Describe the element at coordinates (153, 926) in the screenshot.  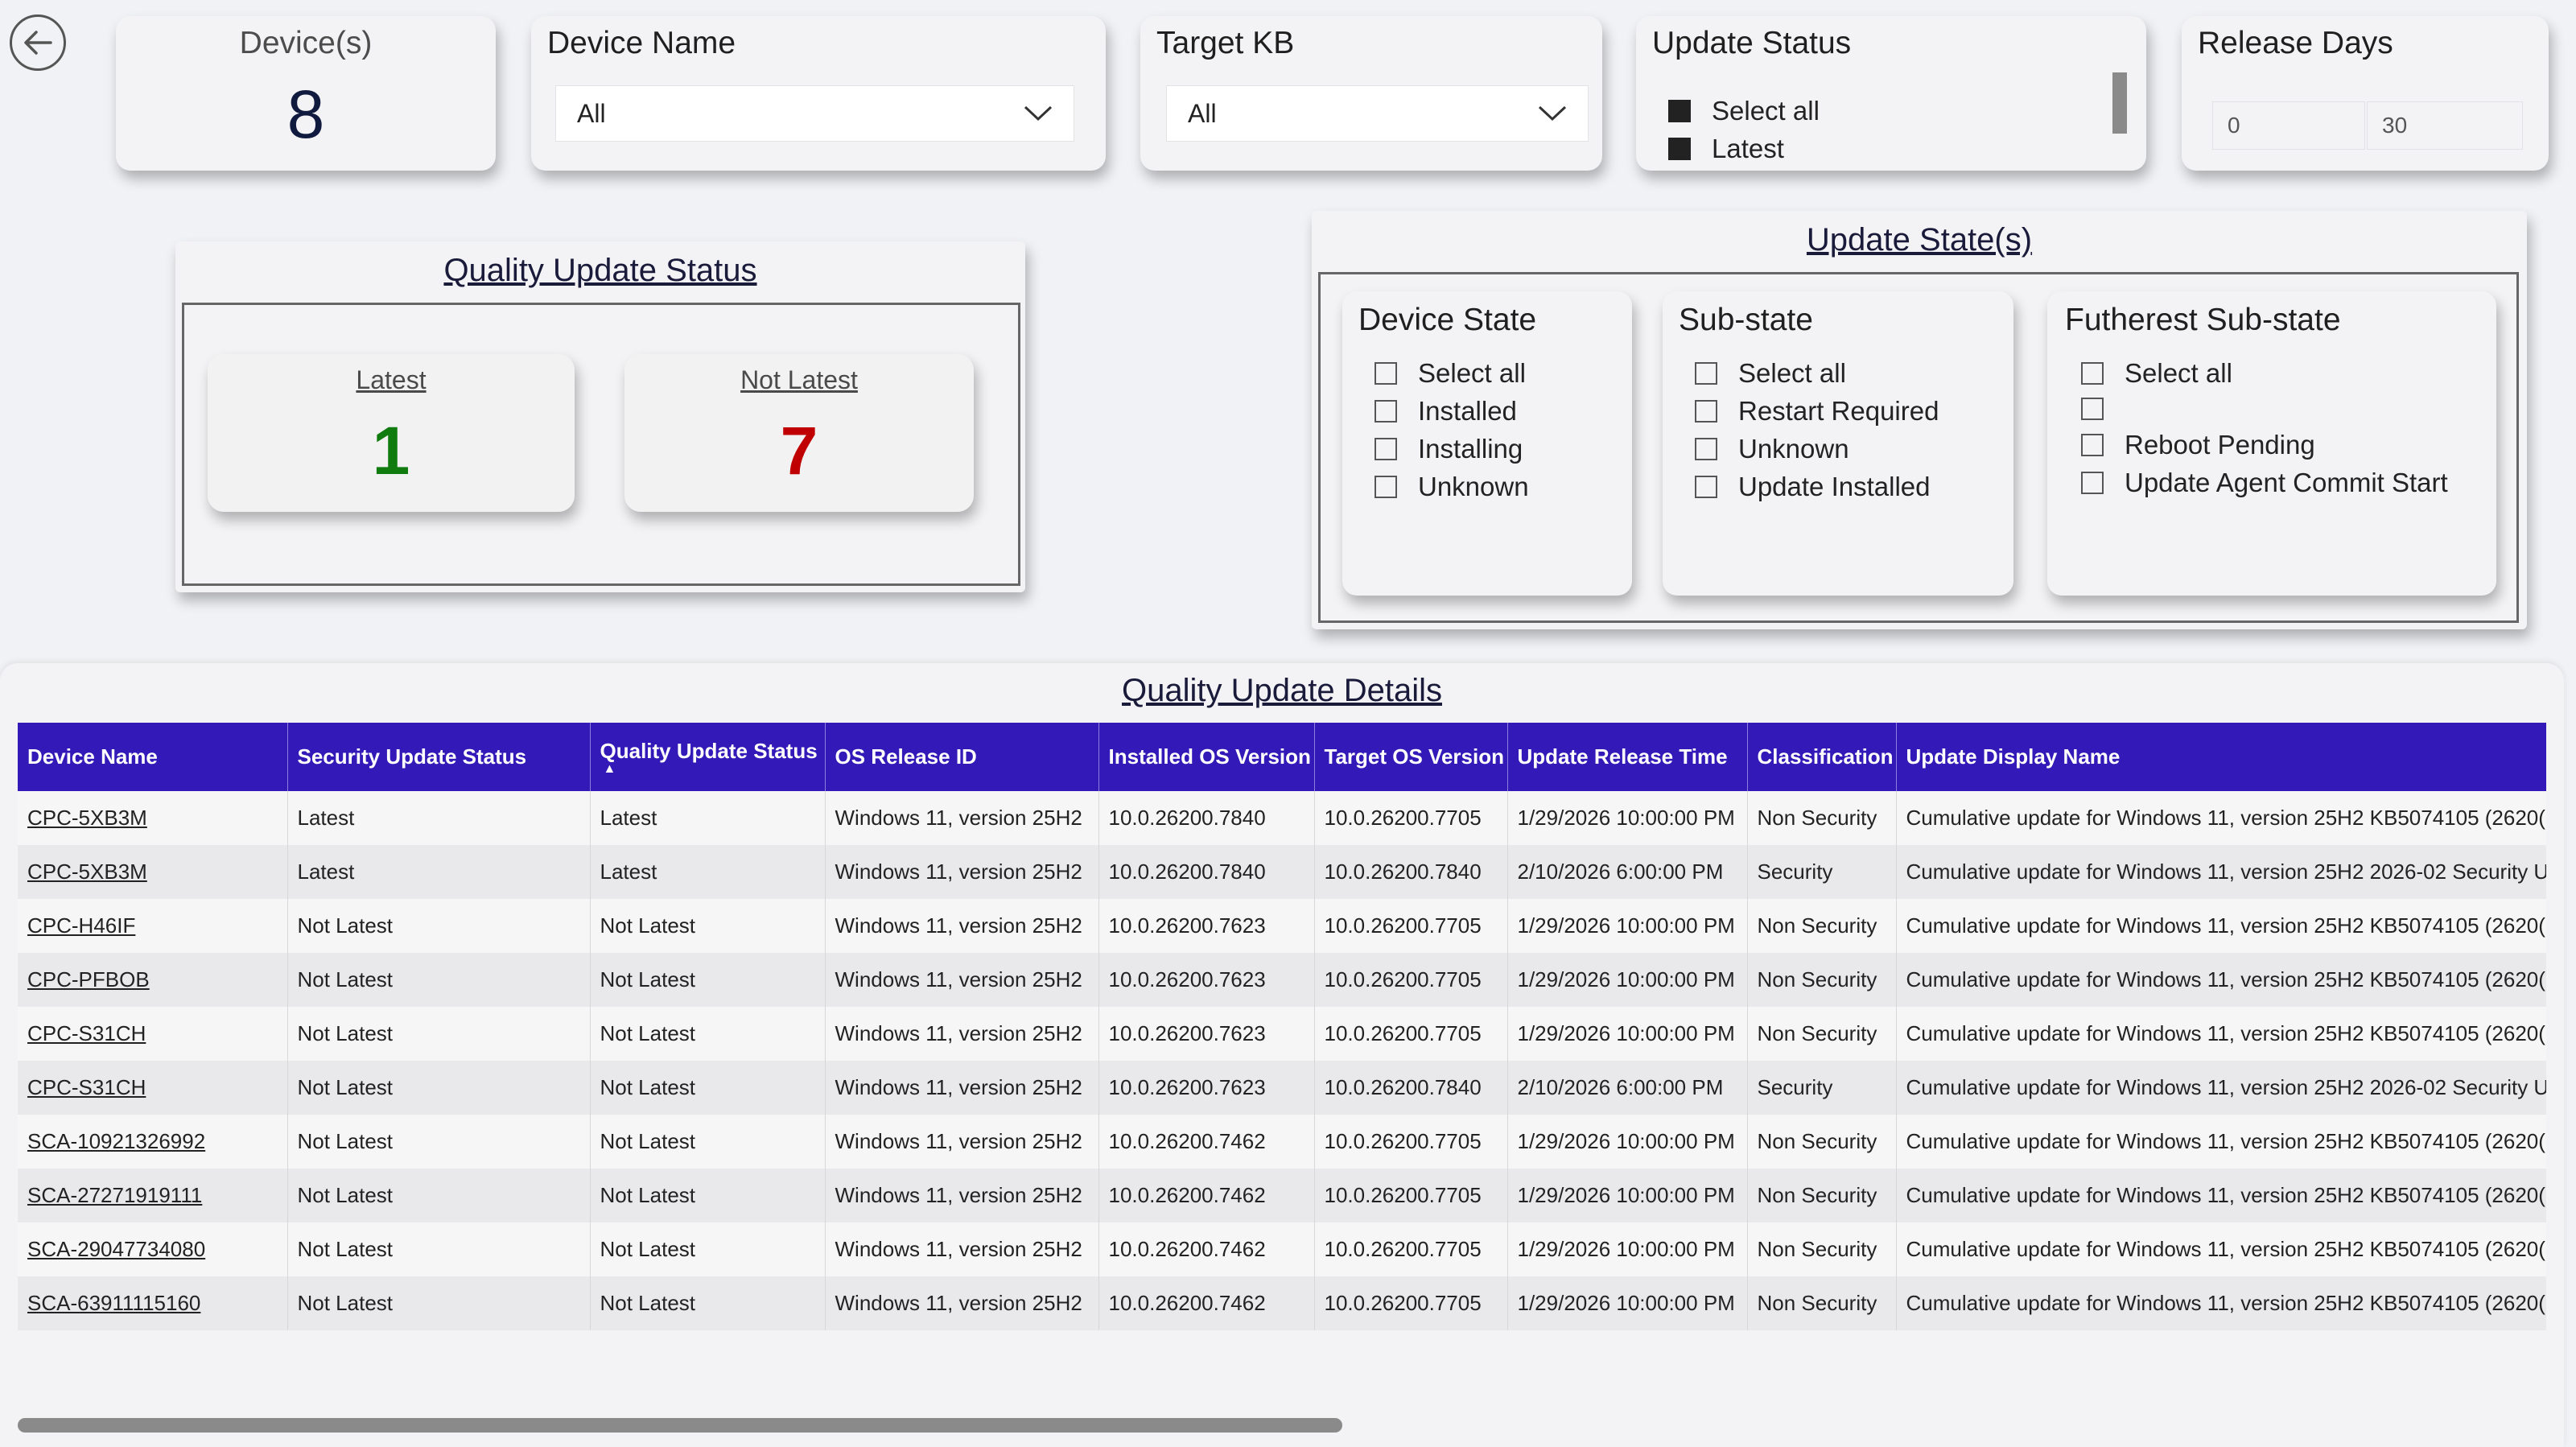
I see `device-name-link: CPC-H46IF` at that location.